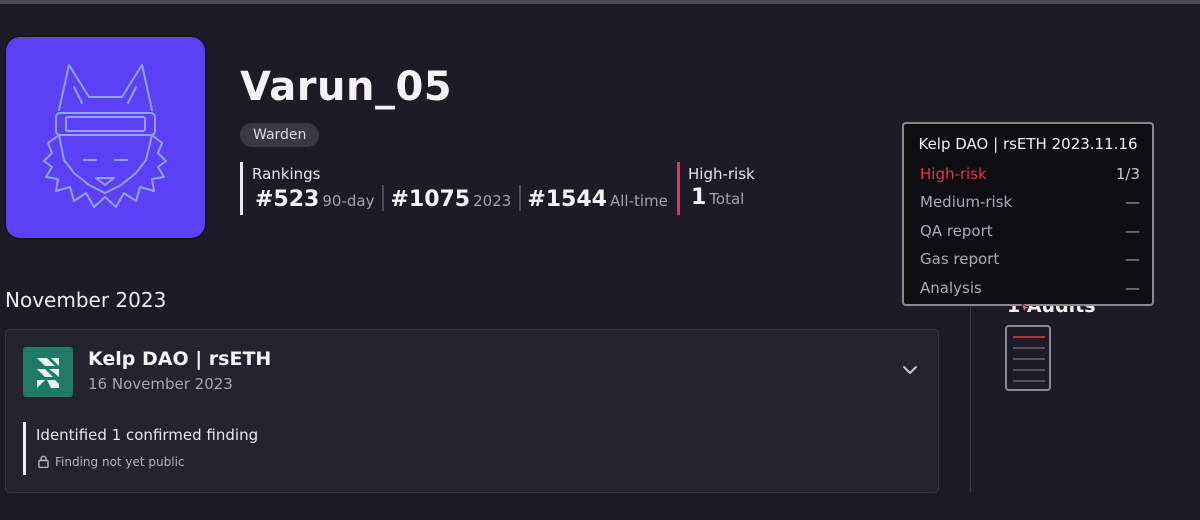 This screenshot has height=520, width=1200. I want to click on profile-username: Varun_05, so click(346, 87).